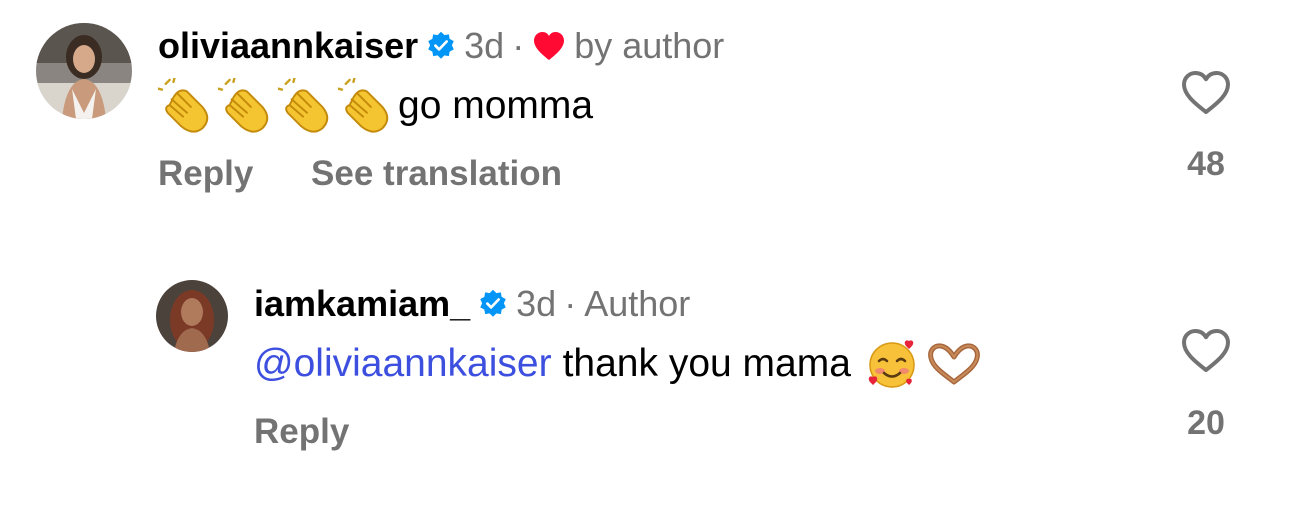 This screenshot has width=1290, height=506. I want to click on comment-header: iamkamiam_ 3d · Author, so click(472, 304).